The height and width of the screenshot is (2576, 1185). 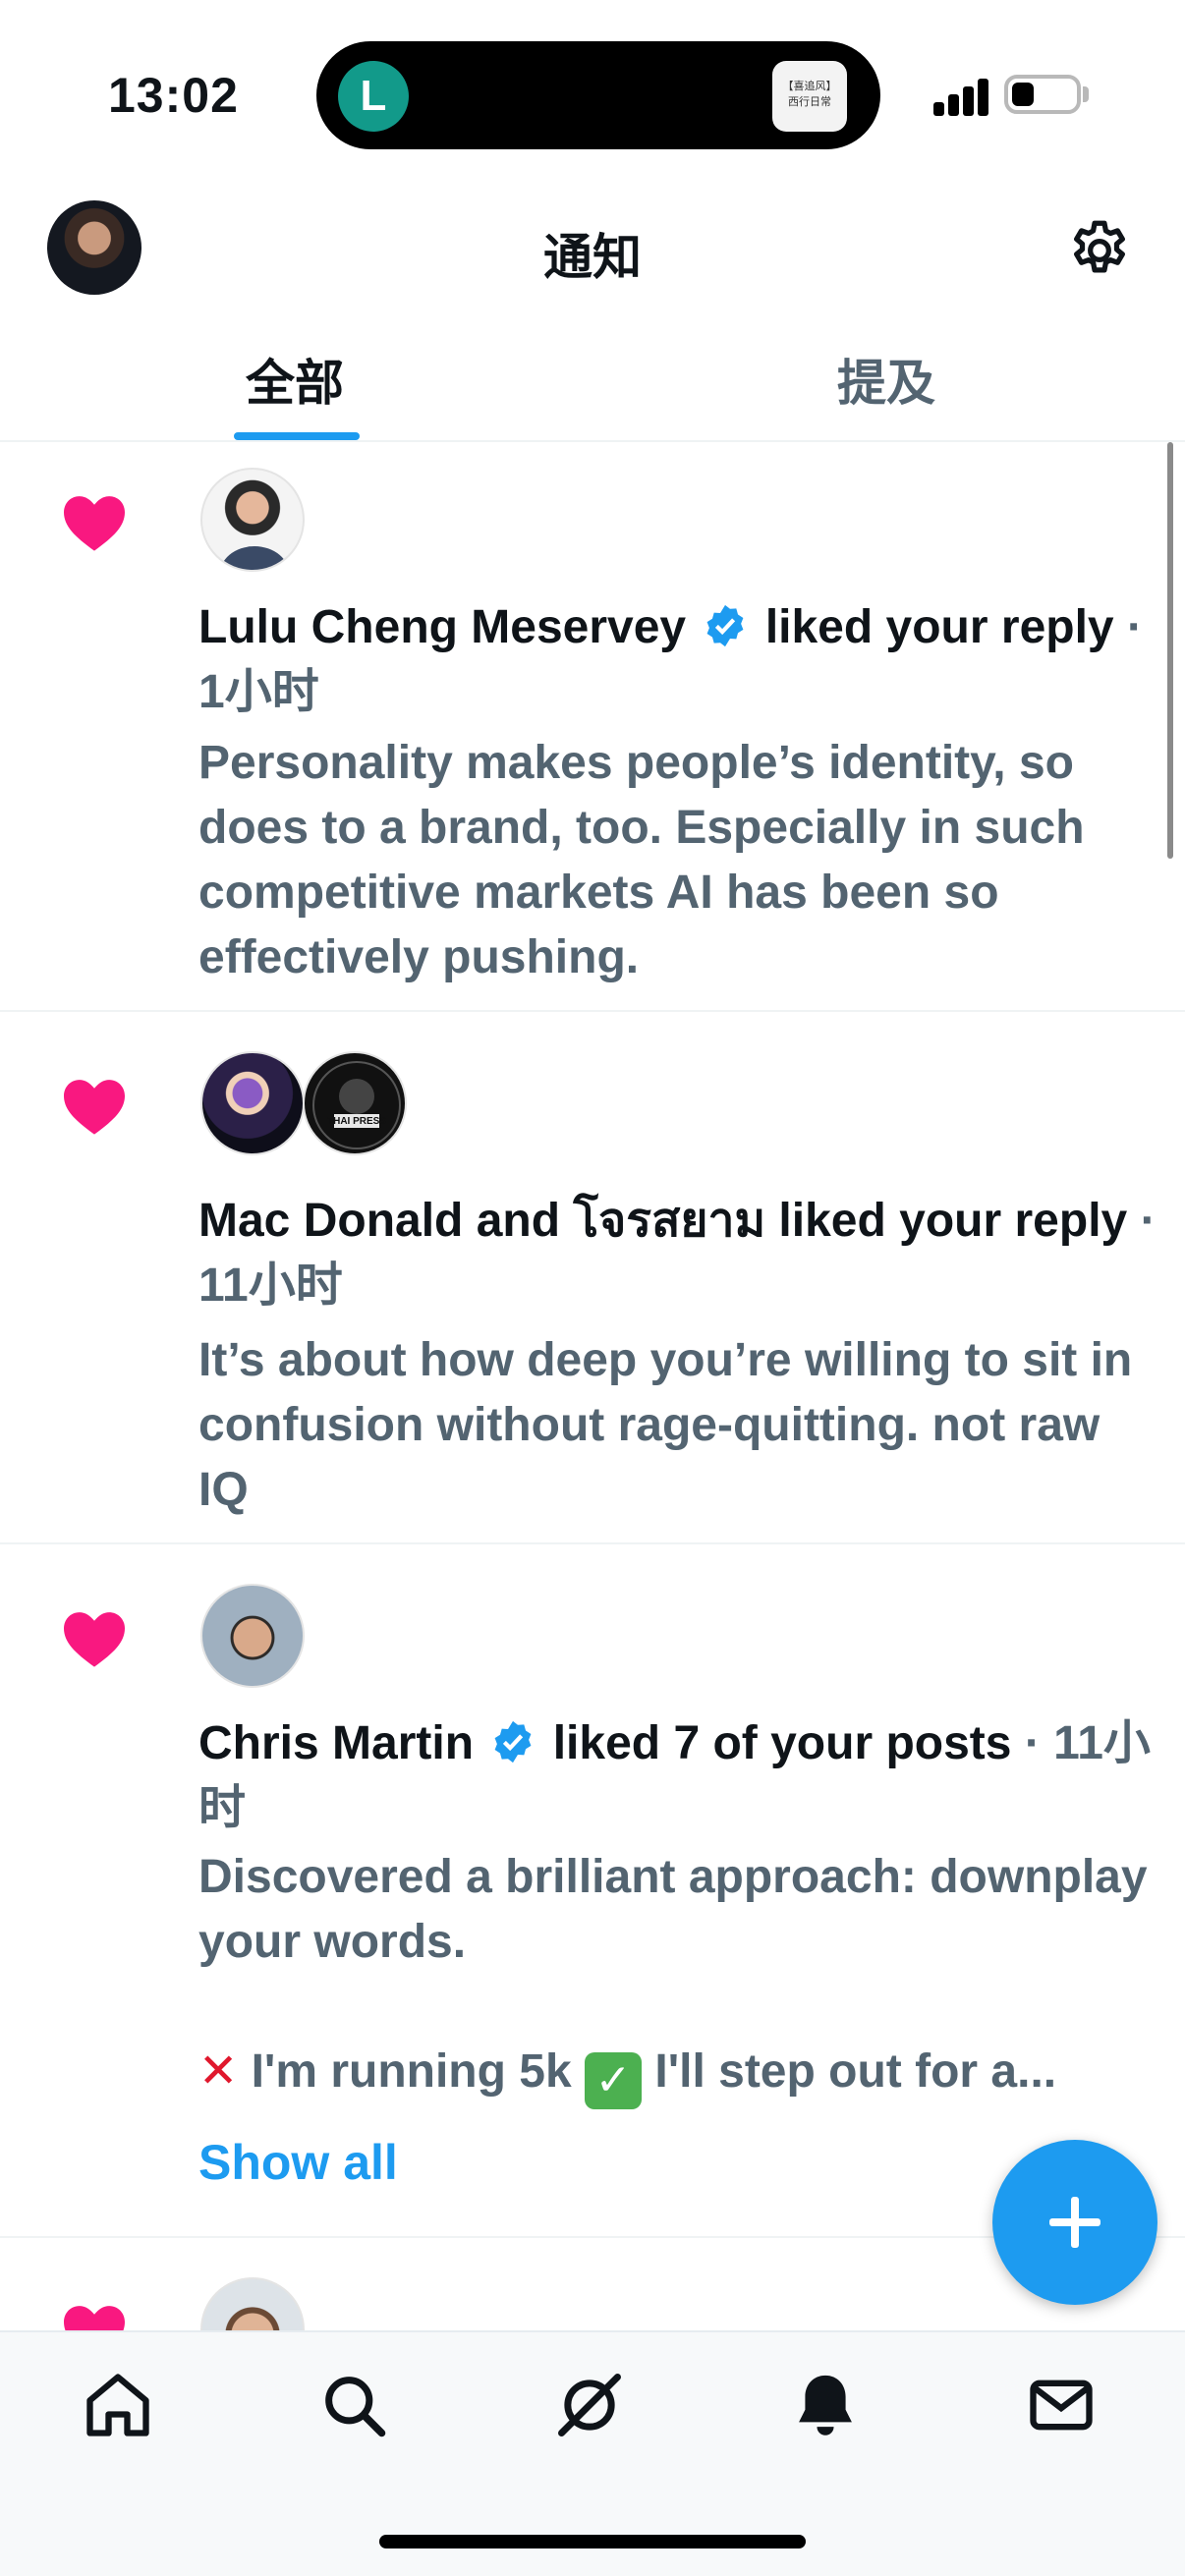 What do you see at coordinates (886, 379) in the screenshot?
I see `tab-mentions: 提及` at bounding box center [886, 379].